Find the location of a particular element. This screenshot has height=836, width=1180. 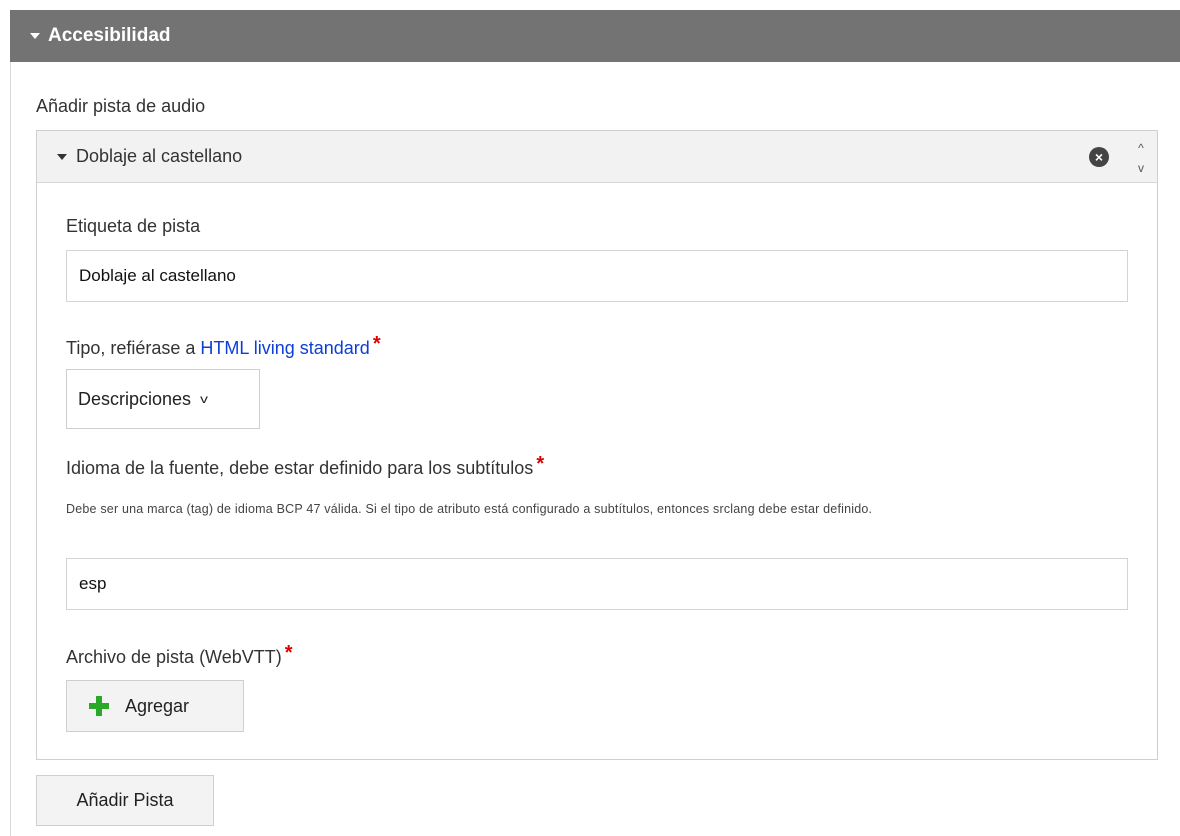

track-header: Doblaje al castellano is located at coordinates (597, 157).